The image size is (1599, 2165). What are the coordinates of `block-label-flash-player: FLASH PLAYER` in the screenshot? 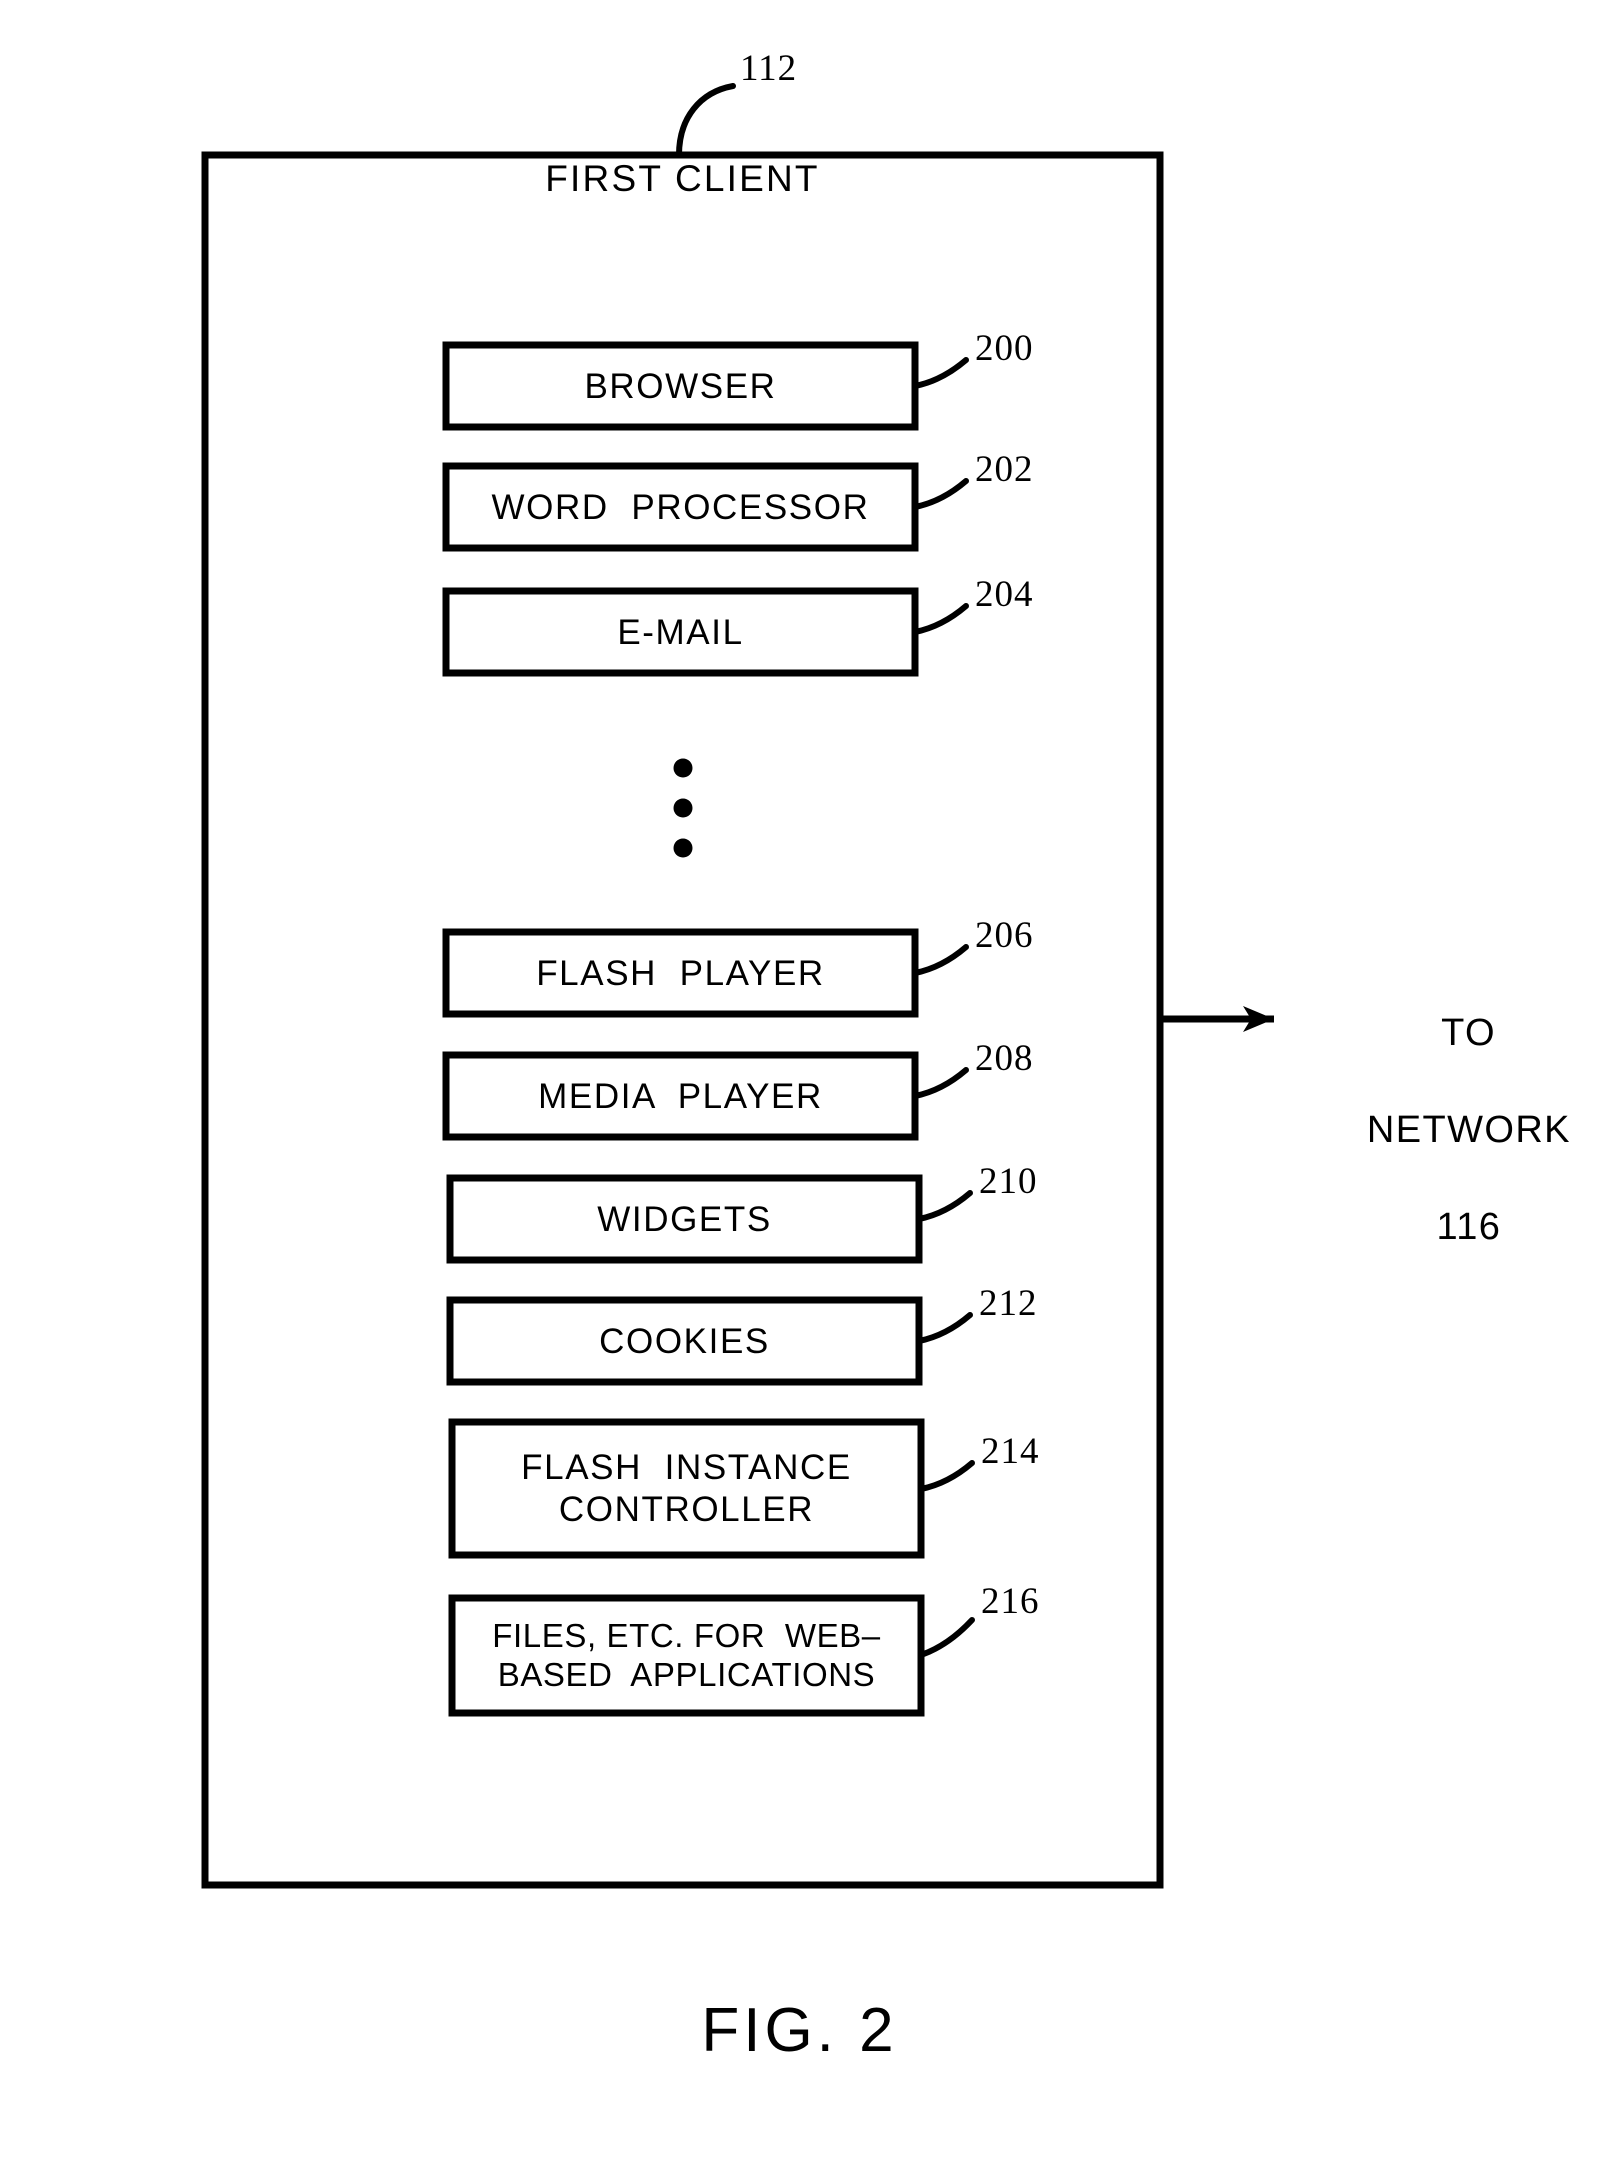 It's located at (680, 973).